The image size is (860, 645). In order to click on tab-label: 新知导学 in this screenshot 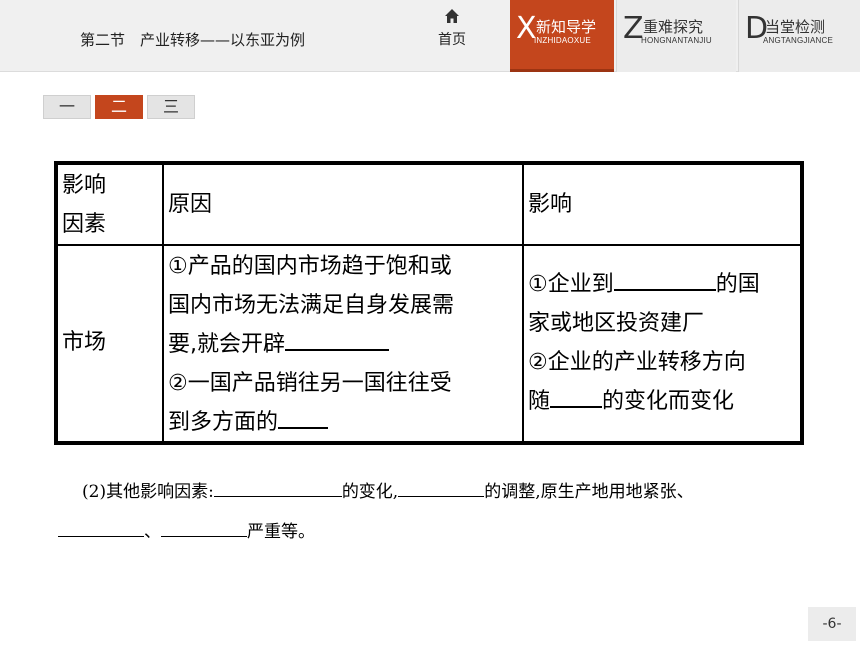, I will do `click(566, 27)`.